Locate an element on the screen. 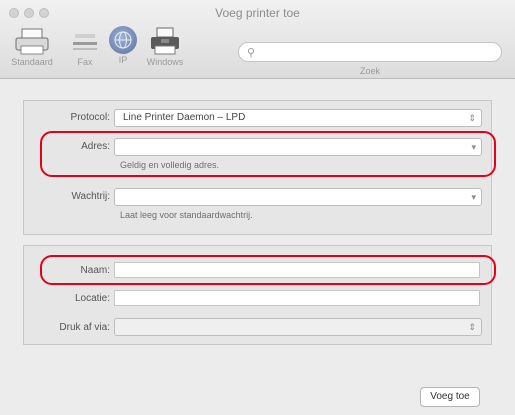  location-label: Locatie: is located at coordinates (92, 298).